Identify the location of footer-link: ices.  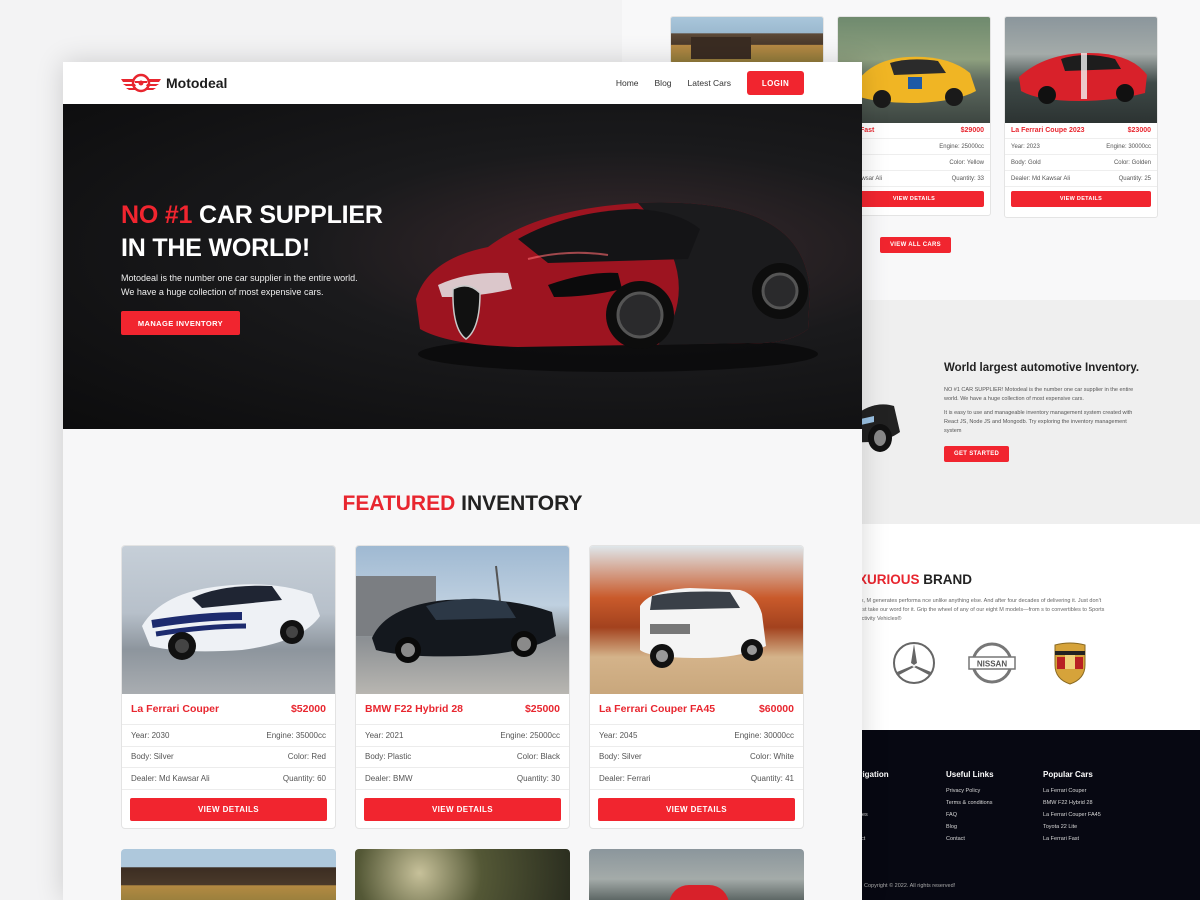
(873, 815).